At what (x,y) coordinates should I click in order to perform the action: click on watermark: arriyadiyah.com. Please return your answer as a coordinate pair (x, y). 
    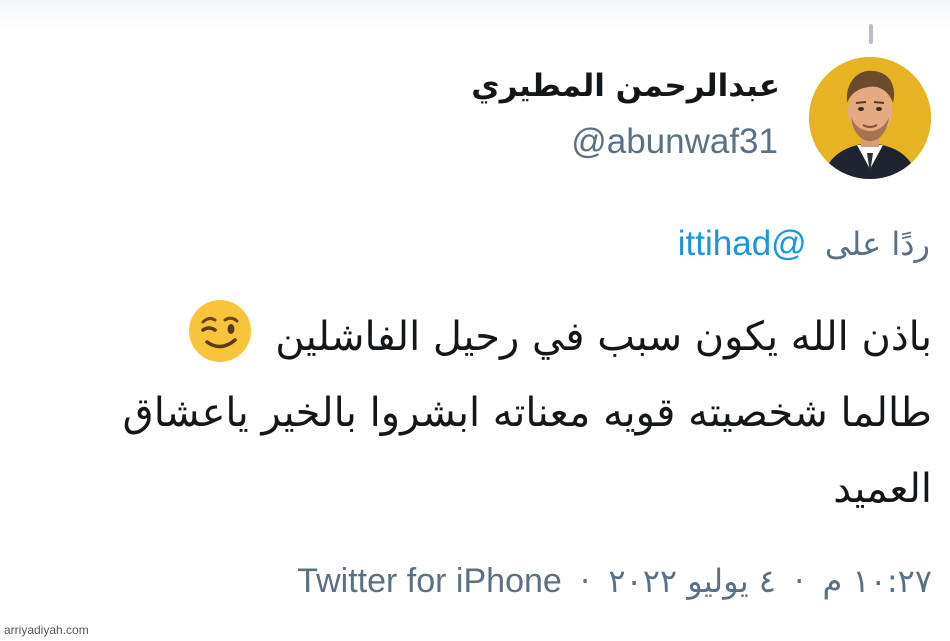
    Looking at the image, I should click on (46, 630).